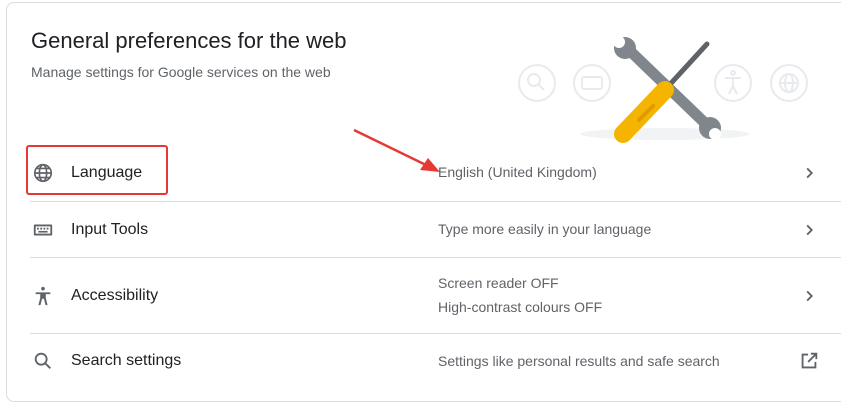  Describe the element at coordinates (517, 172) in the screenshot. I see `language-value: English (United Kingdom)` at that location.